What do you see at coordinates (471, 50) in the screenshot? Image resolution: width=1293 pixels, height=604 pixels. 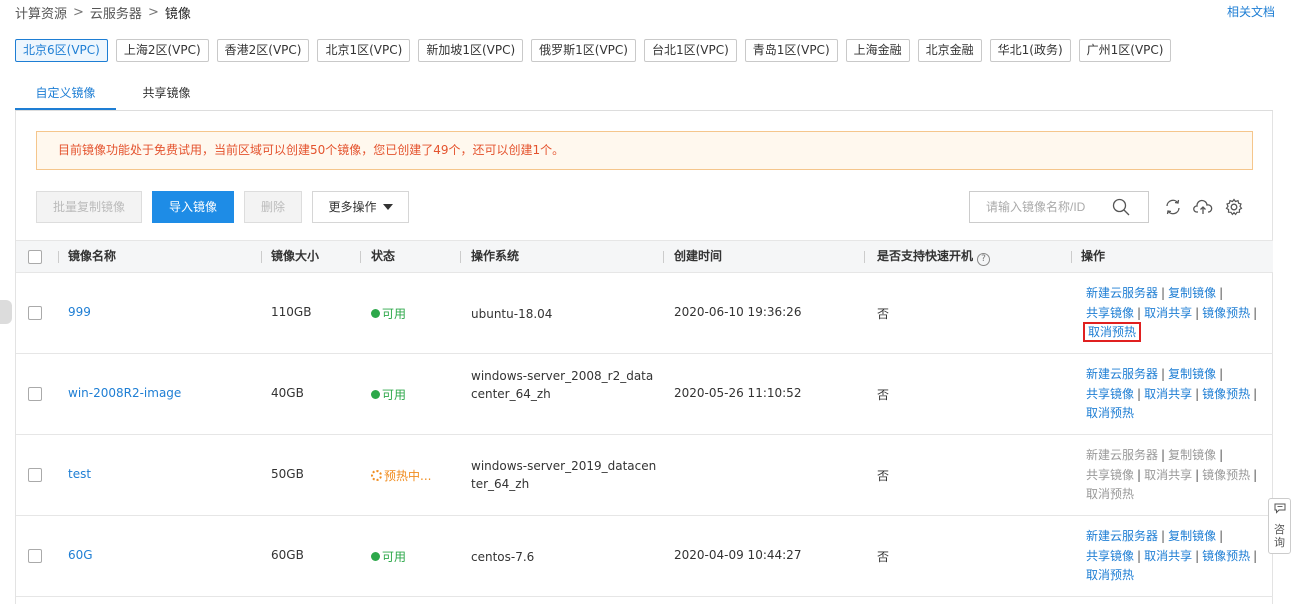 I see `region-button: 新加坡1区(VPC)` at bounding box center [471, 50].